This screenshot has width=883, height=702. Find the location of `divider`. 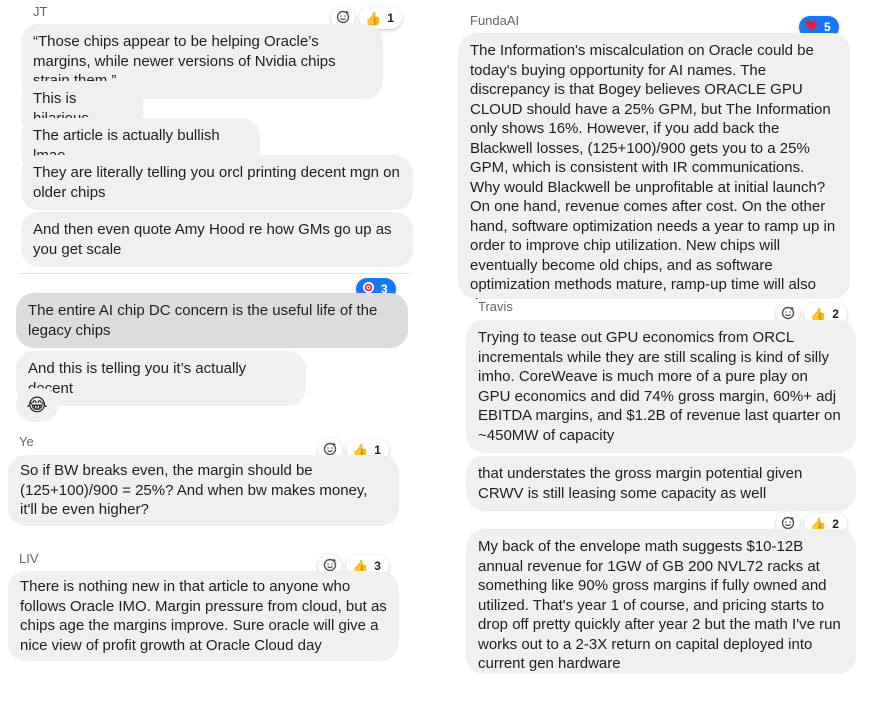

divider is located at coordinates (214, 273).